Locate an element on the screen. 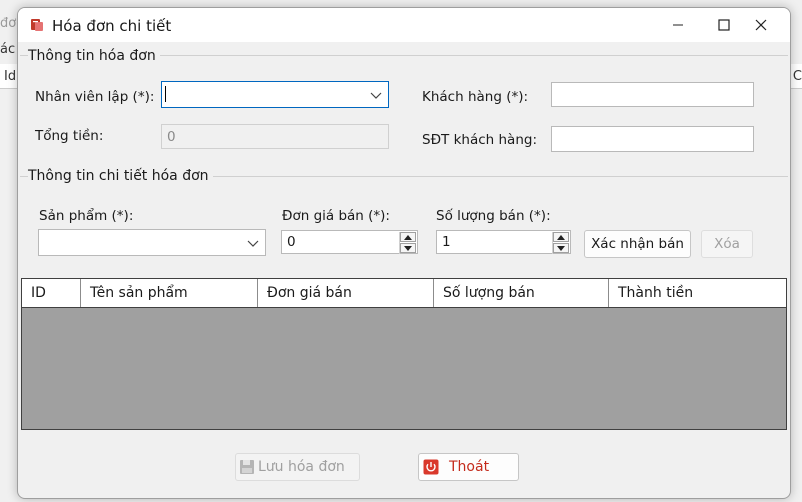  column-header-price: Đơn giá bán is located at coordinates (346, 293).